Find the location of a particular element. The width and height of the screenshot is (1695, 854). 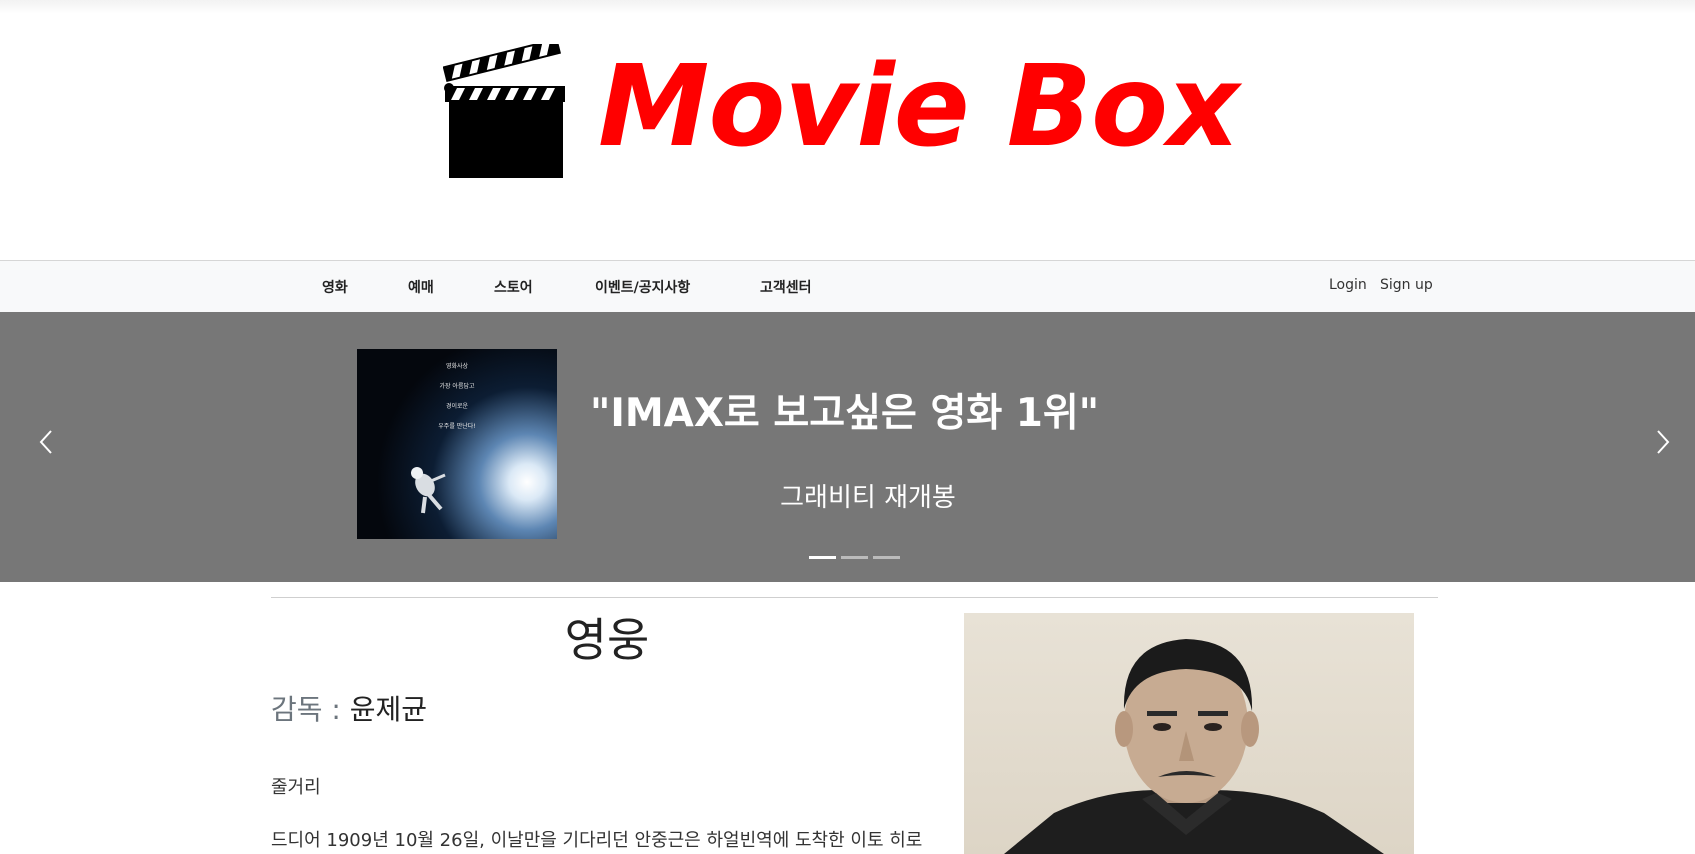

login-link: Login is located at coordinates (1348, 285).